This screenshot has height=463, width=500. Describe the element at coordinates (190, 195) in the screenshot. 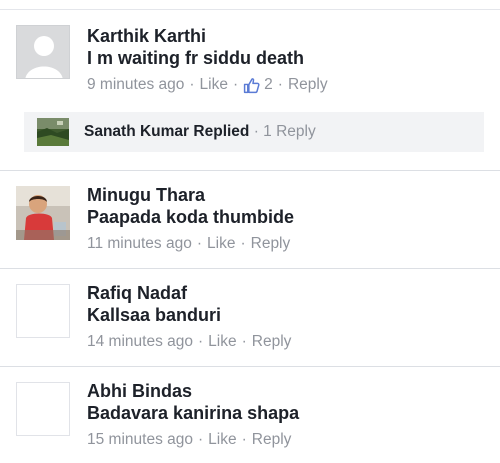

I see `commenter-name: Minugu Thara` at that location.